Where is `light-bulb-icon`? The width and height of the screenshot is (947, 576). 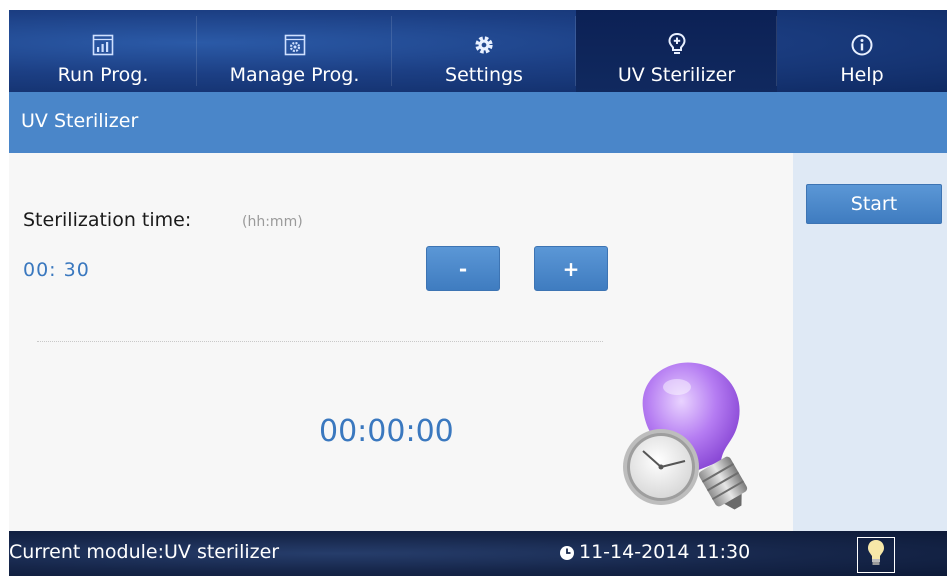 light-bulb-icon is located at coordinates (876, 555).